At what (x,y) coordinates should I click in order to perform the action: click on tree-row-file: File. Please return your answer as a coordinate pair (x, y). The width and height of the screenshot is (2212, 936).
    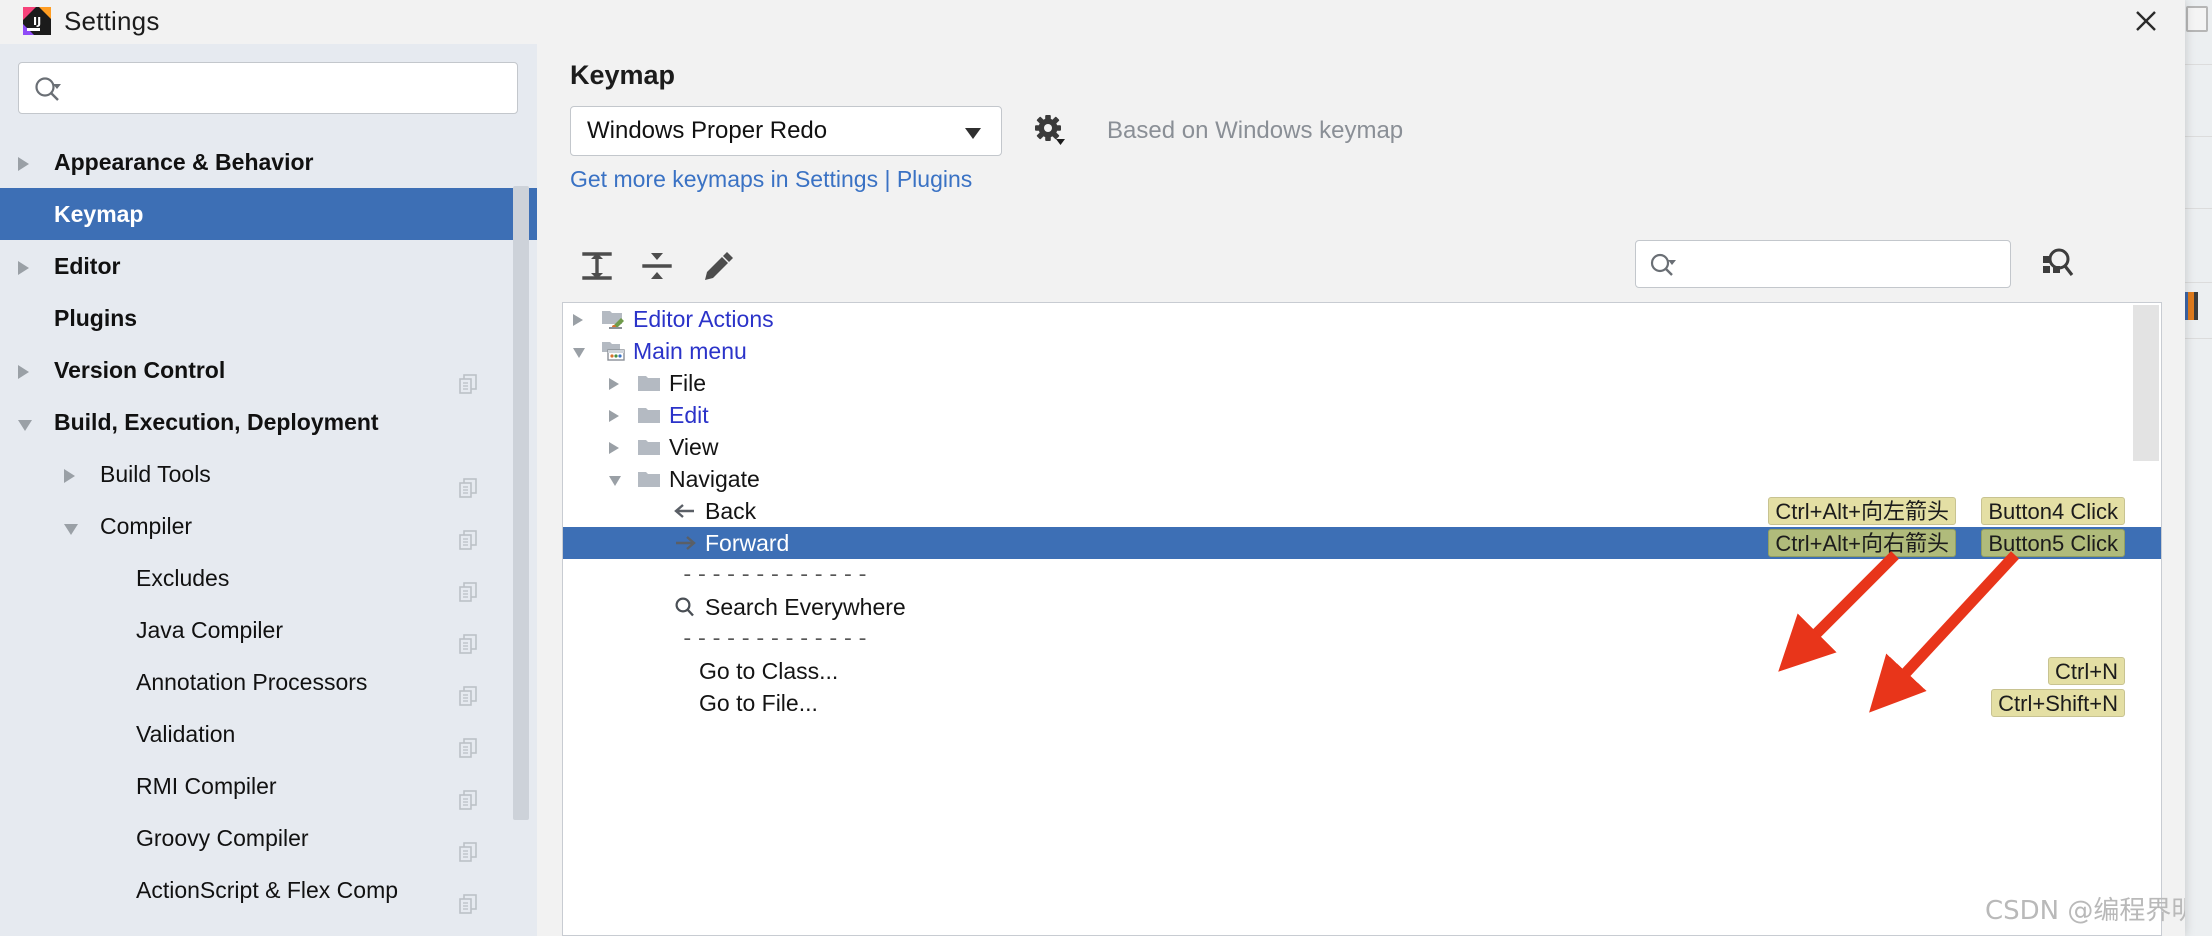
    Looking at the image, I should click on (1362, 383).